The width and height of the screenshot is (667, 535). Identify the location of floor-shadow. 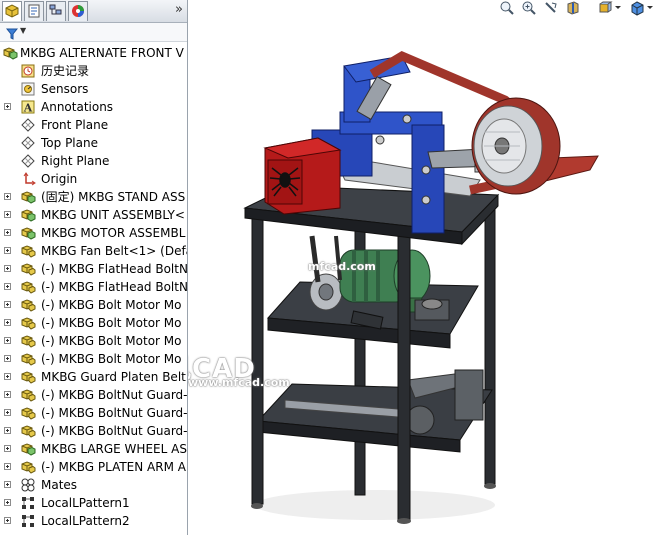
(375, 505).